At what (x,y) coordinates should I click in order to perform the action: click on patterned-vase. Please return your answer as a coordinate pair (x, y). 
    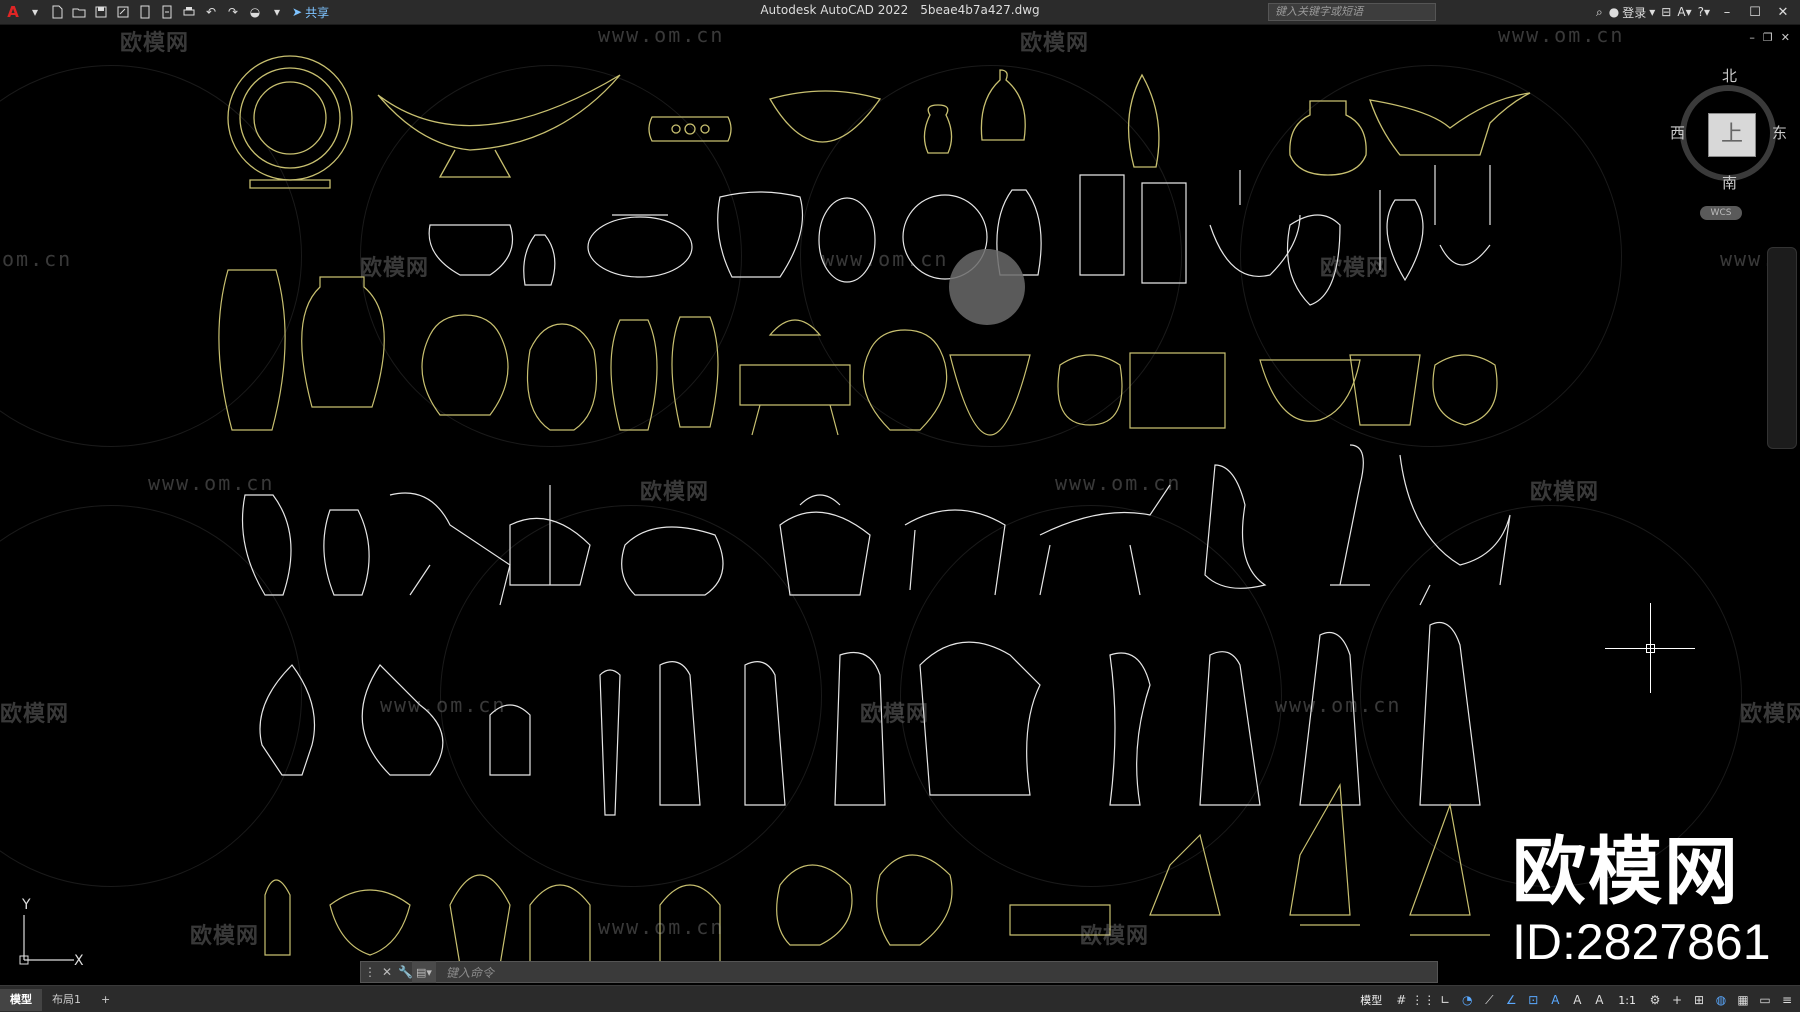
    Looking at the image, I should click on (252, 350).